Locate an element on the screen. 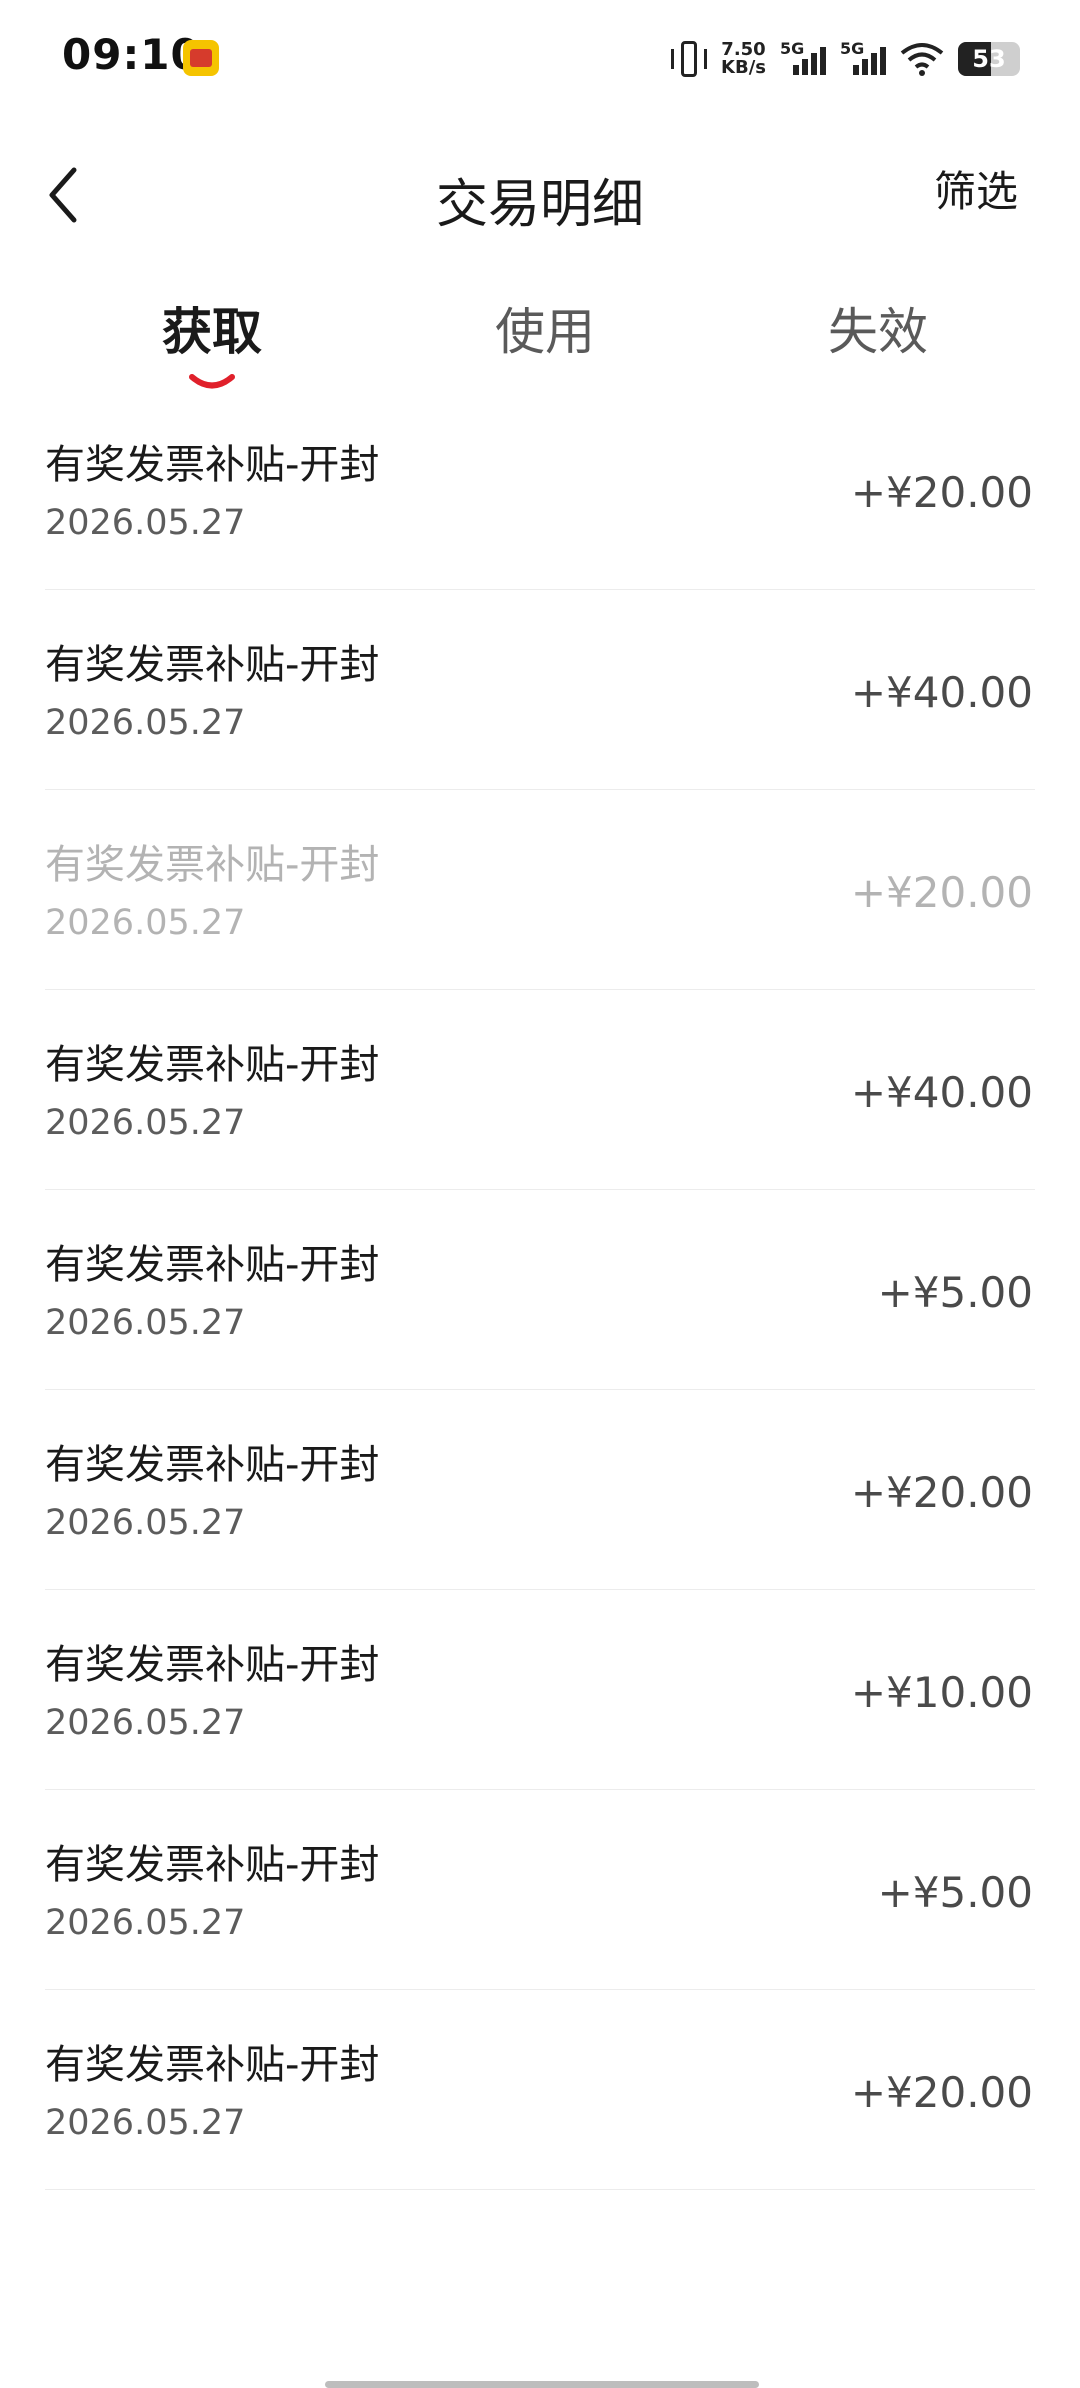  signal-icon-sim2: 5G is located at coordinates (863, 59).